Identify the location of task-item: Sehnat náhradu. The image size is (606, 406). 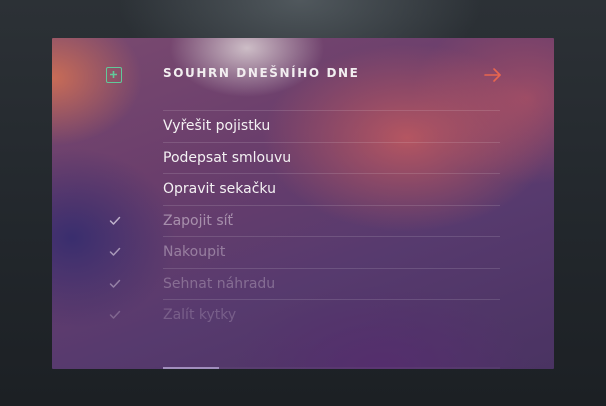
(304, 283).